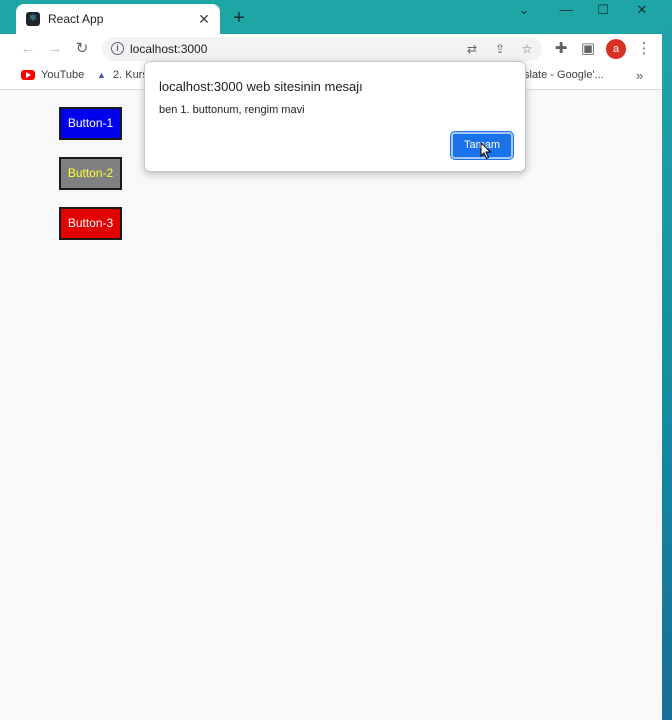  I want to click on bookmark-icon: ▲, so click(101, 75).